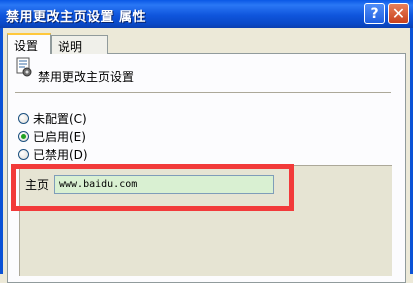  What do you see at coordinates (24, 67) in the screenshot?
I see `policy-setting-icon` at bounding box center [24, 67].